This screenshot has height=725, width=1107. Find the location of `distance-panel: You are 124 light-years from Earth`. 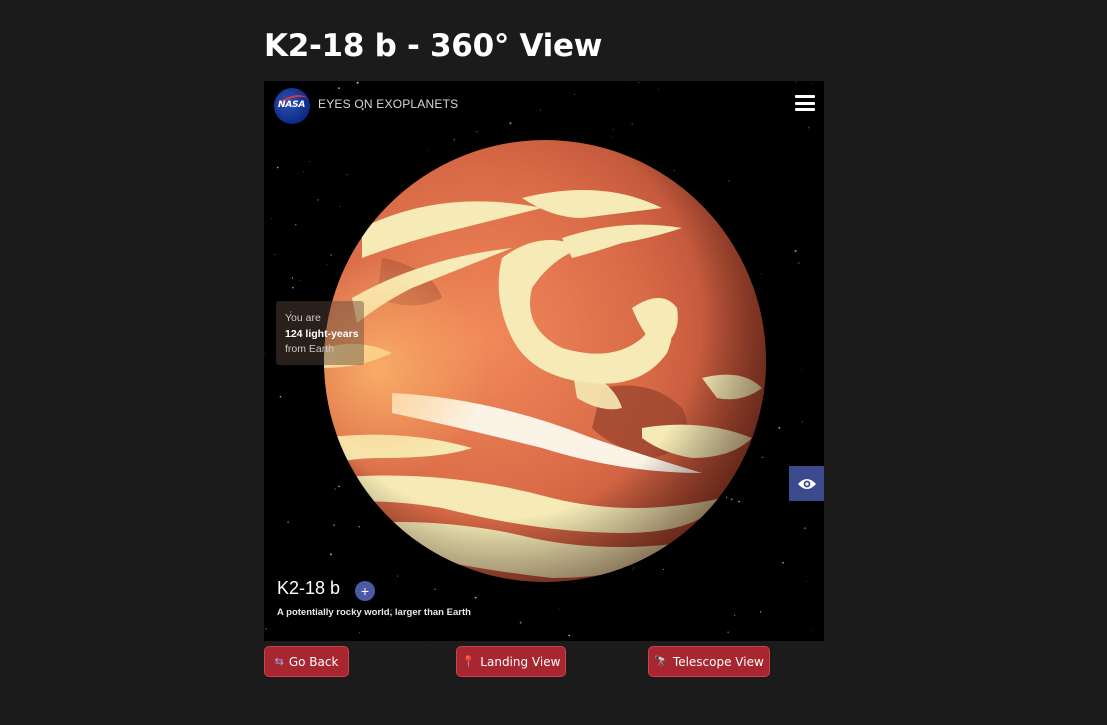

distance-panel: You are 124 light-years from Earth is located at coordinates (320, 333).